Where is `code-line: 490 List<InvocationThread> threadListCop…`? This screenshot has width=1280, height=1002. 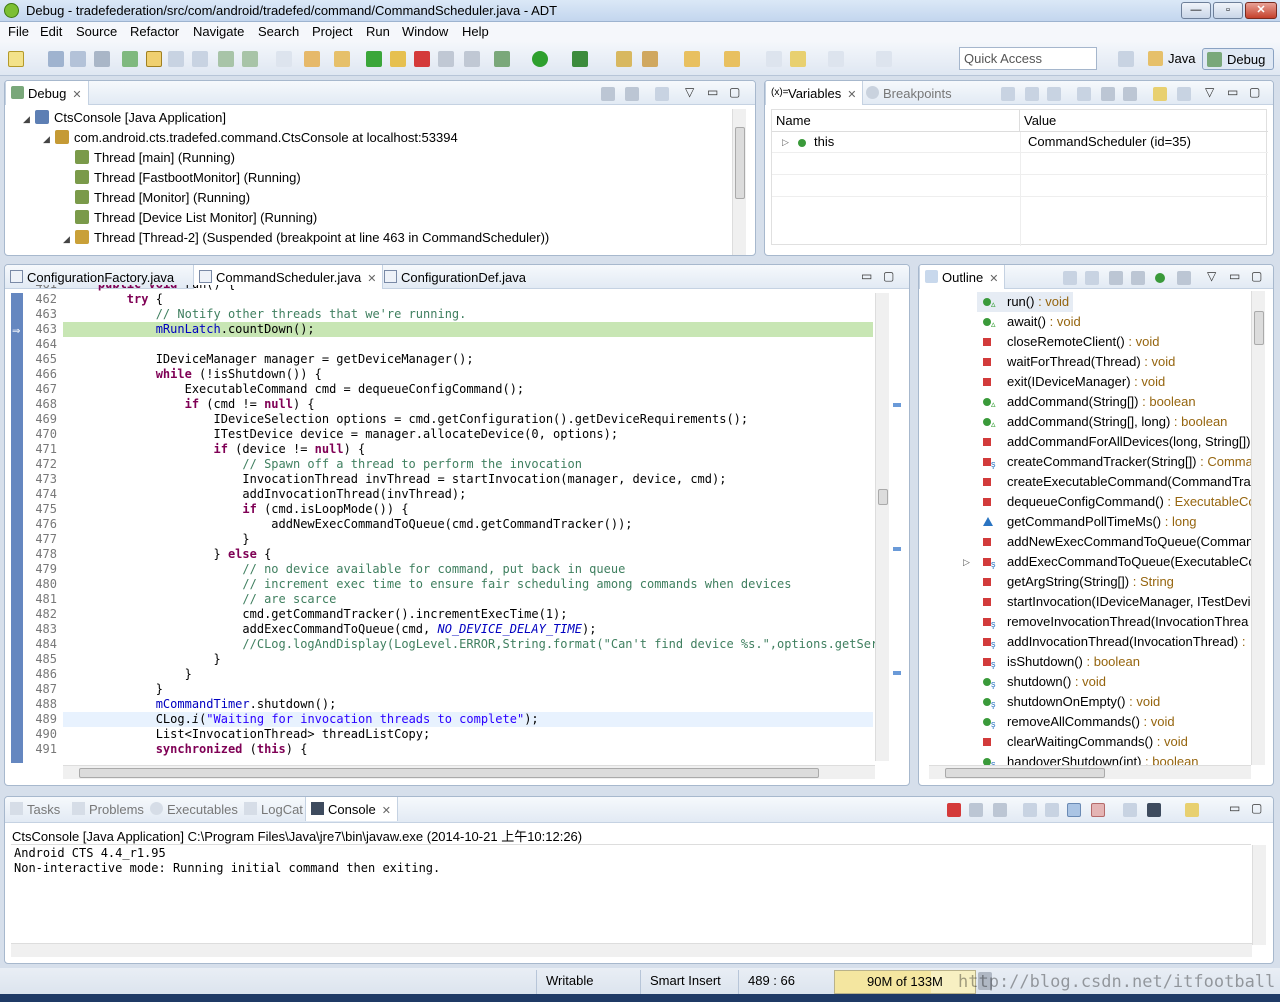 code-line: 490 List<InvocationThread> threadListCop… is located at coordinates (446, 734).